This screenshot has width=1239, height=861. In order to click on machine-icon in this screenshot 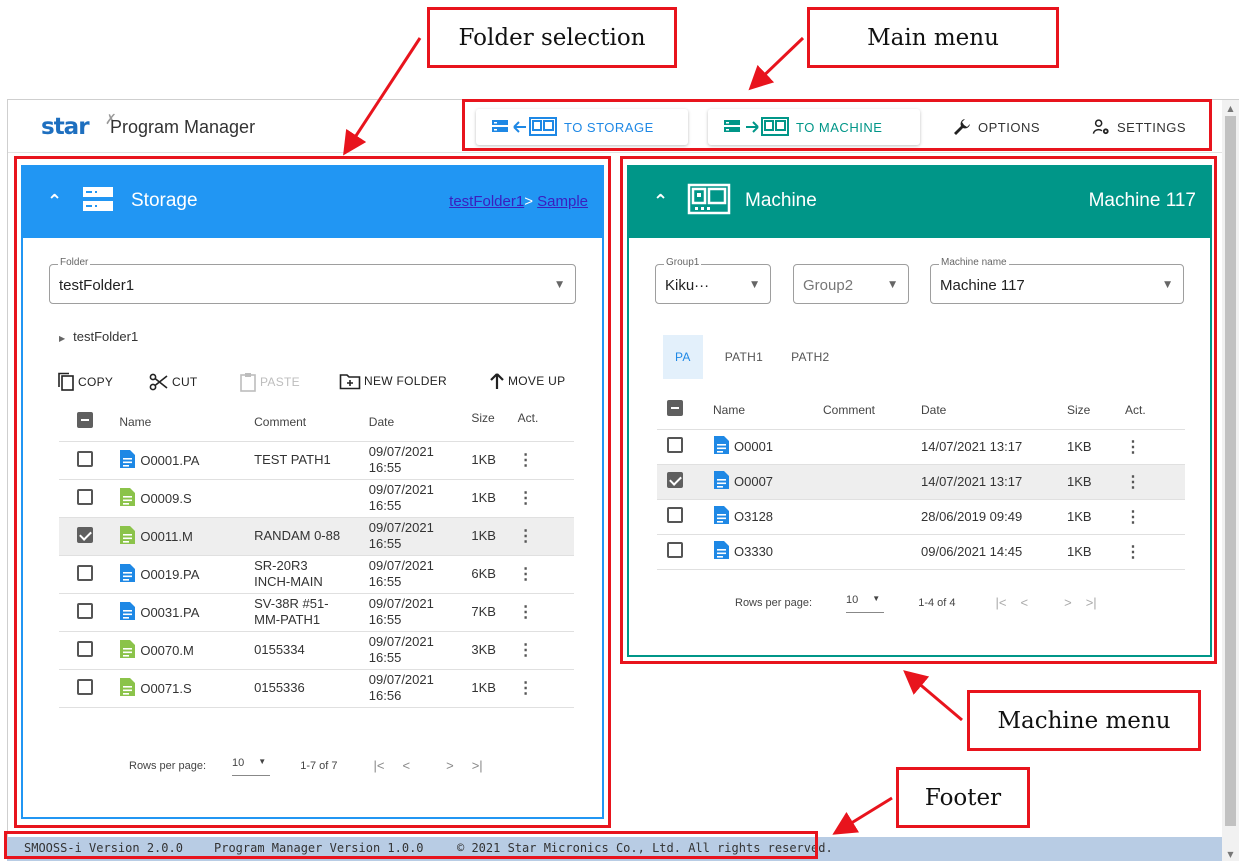, I will do `click(709, 199)`.